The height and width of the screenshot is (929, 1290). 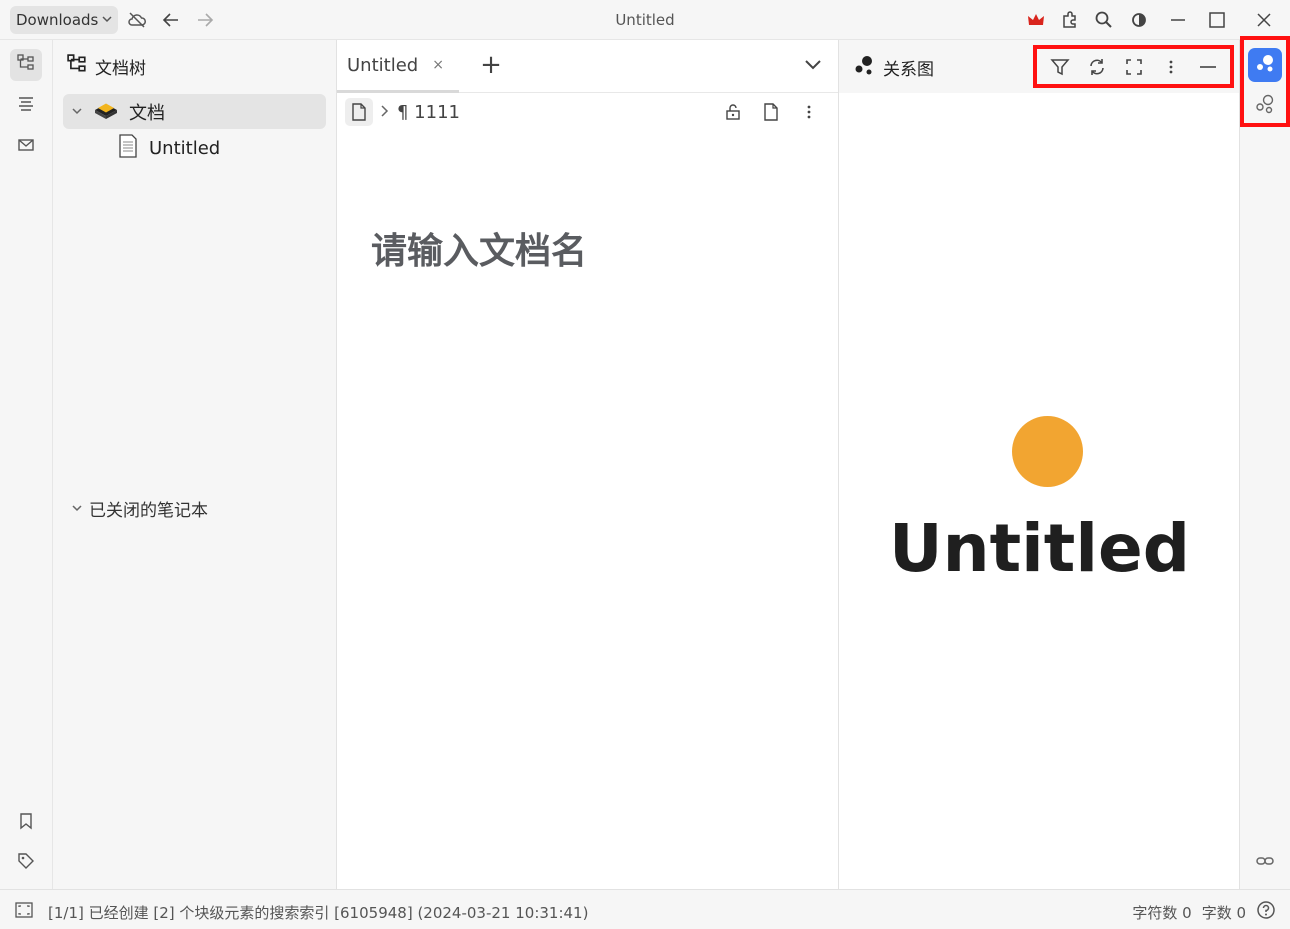 What do you see at coordinates (438, 65) in the screenshot?
I see `tab-close-icon: ×` at bounding box center [438, 65].